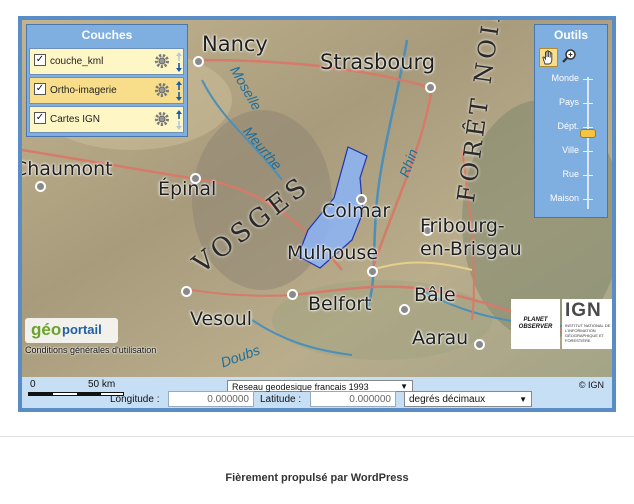 The width and height of the screenshot is (634, 504). What do you see at coordinates (317, 478) in the screenshot?
I see `footer-credit: Fièrement propulsé par WordPress` at bounding box center [317, 478].